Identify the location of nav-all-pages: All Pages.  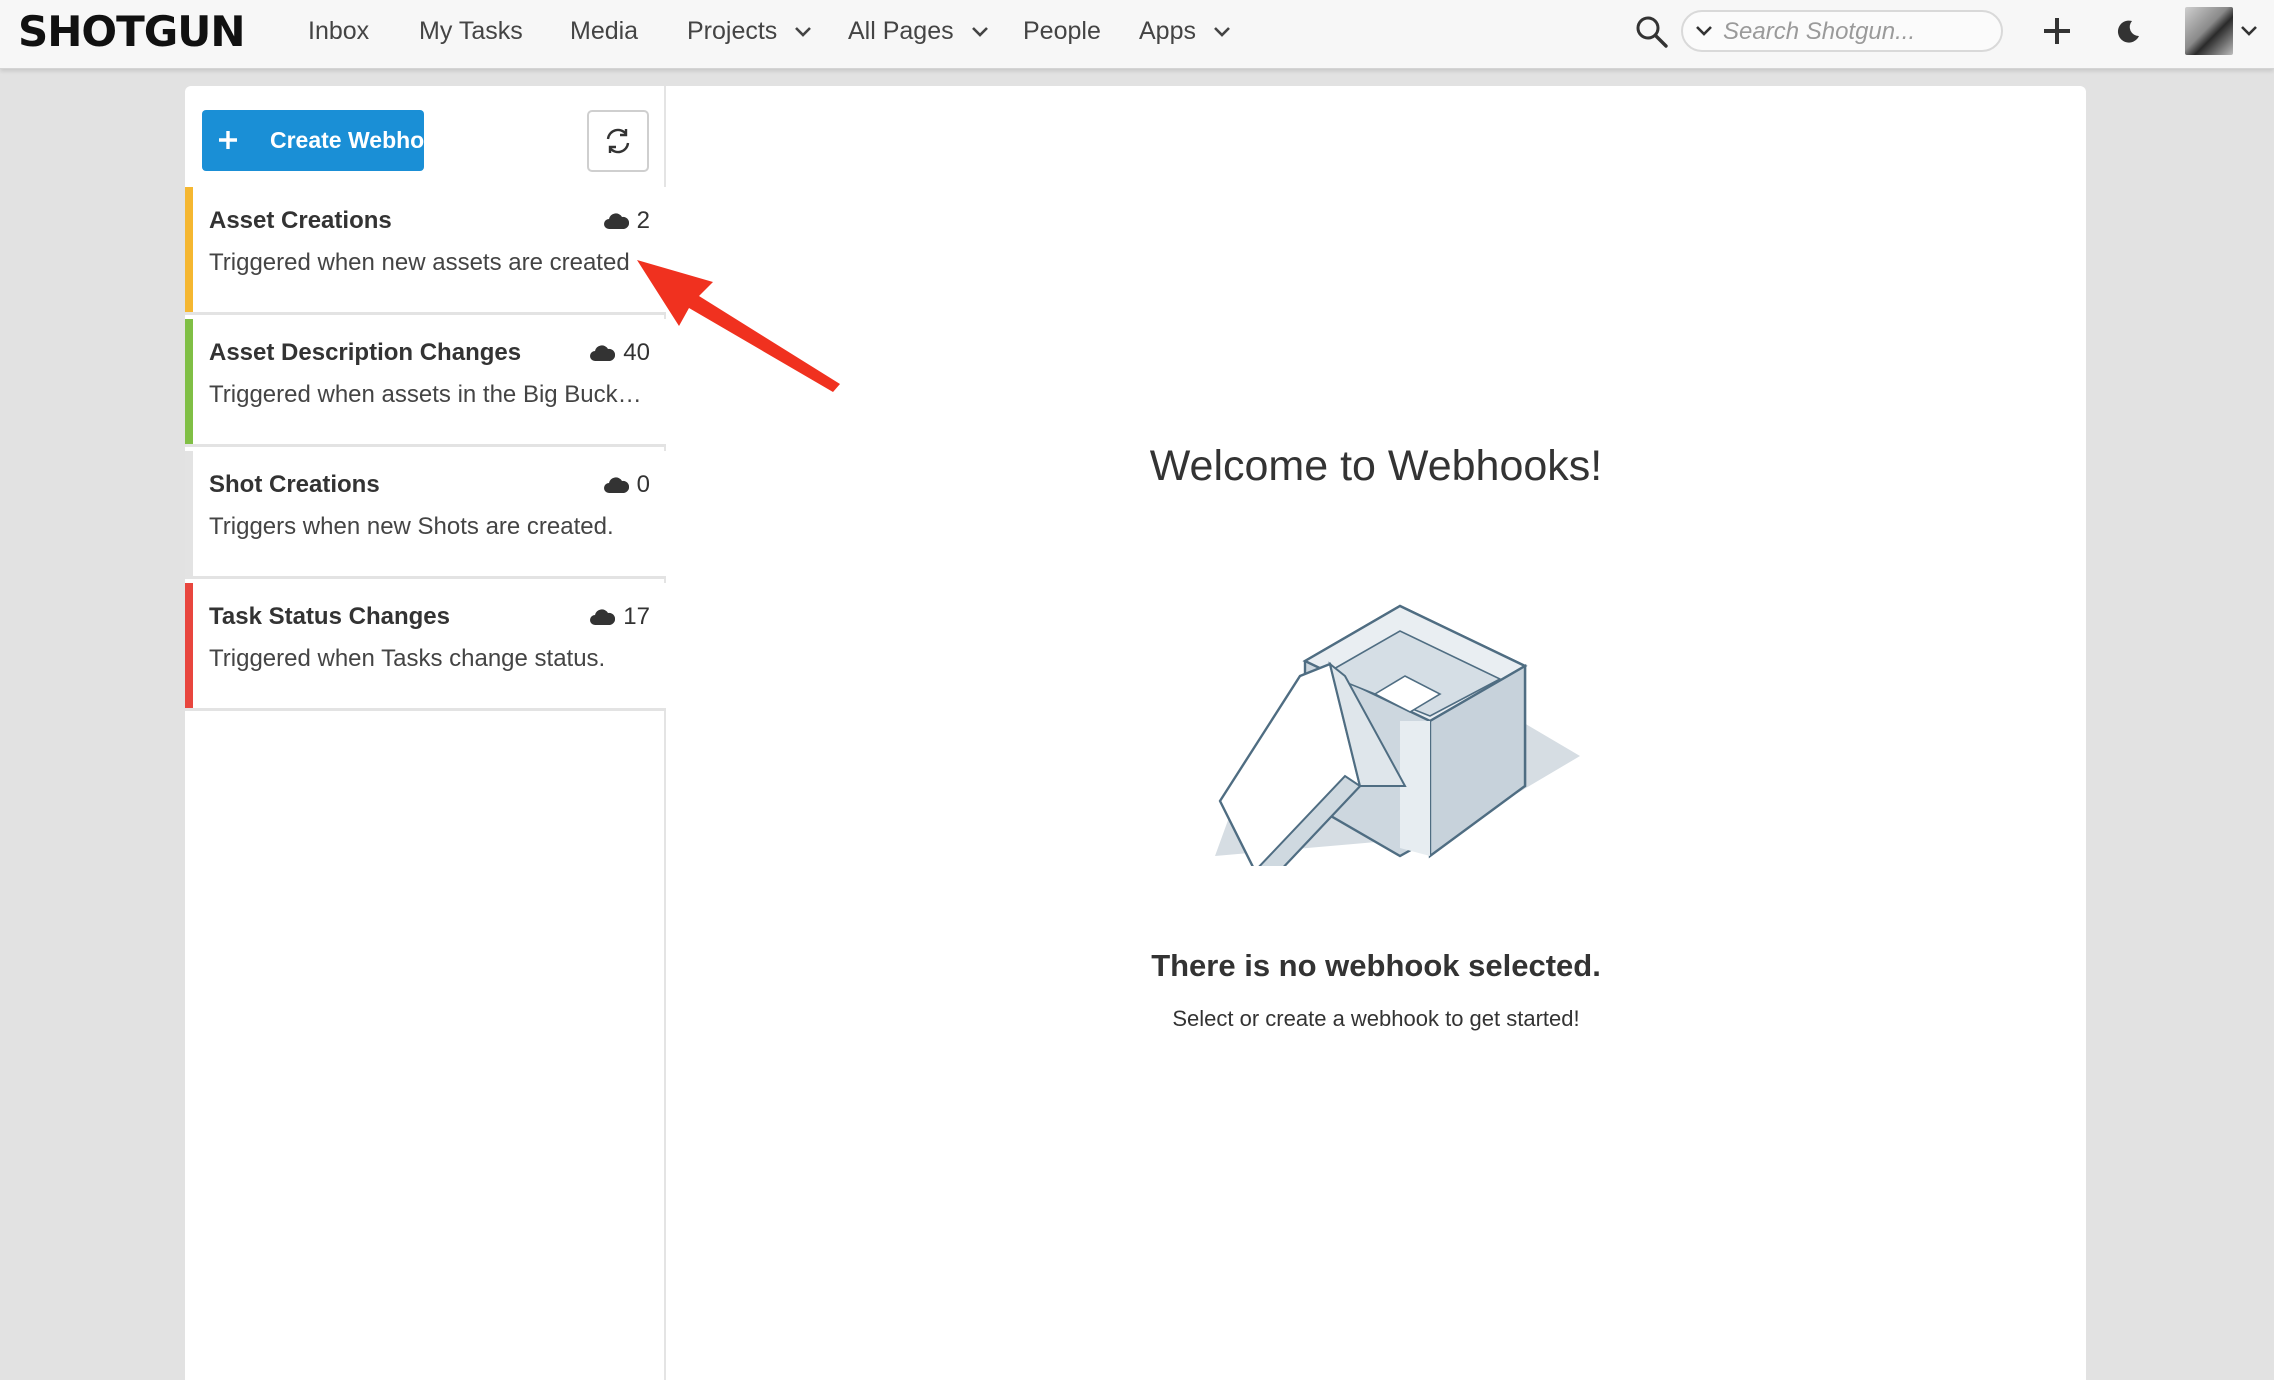
(918, 31).